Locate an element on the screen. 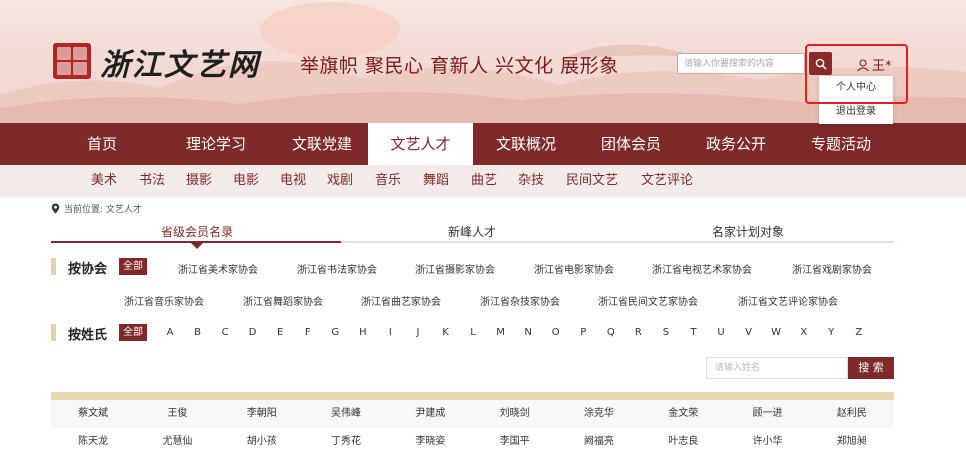 The height and width of the screenshot is (473, 966). name-search-input is located at coordinates (777, 368).